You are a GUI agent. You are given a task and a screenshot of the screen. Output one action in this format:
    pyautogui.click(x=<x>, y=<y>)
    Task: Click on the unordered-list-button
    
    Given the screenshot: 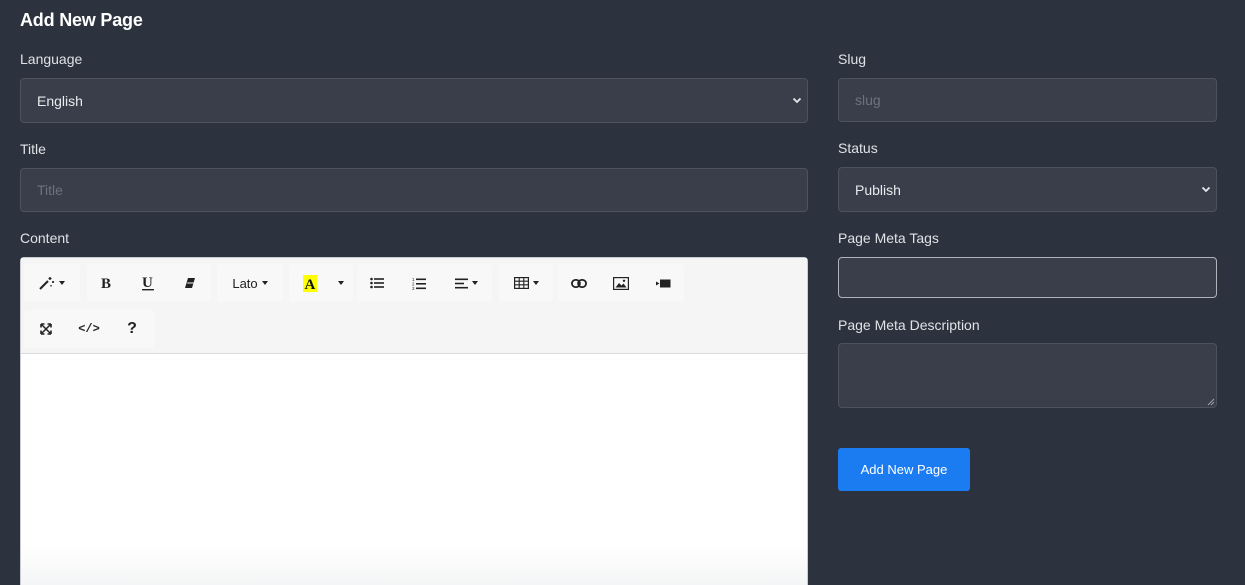 What is the action you would take?
    pyautogui.click(x=377, y=283)
    